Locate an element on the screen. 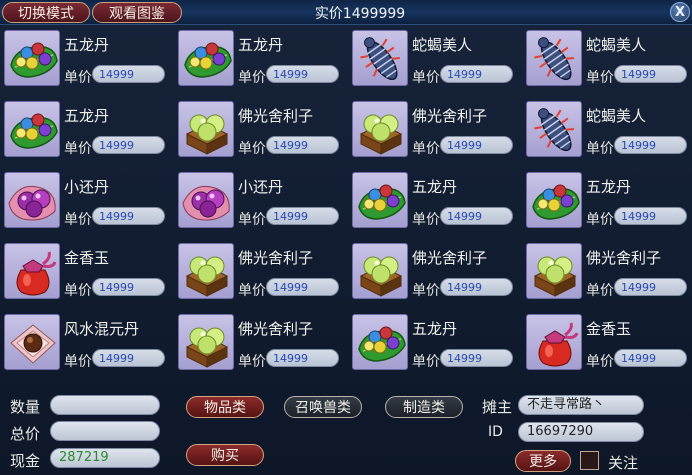  follow-label: 关注 is located at coordinates (623, 463).